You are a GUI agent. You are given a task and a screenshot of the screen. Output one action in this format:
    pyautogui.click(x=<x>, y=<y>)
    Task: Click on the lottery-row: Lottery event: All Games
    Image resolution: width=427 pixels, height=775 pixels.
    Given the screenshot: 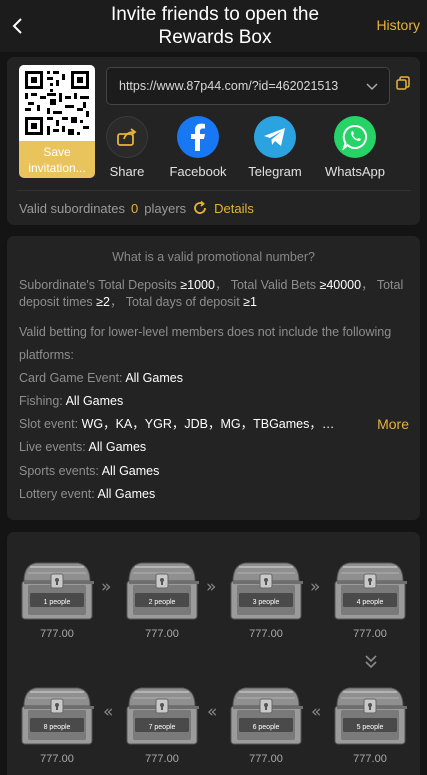 What is the action you would take?
    pyautogui.click(x=87, y=494)
    